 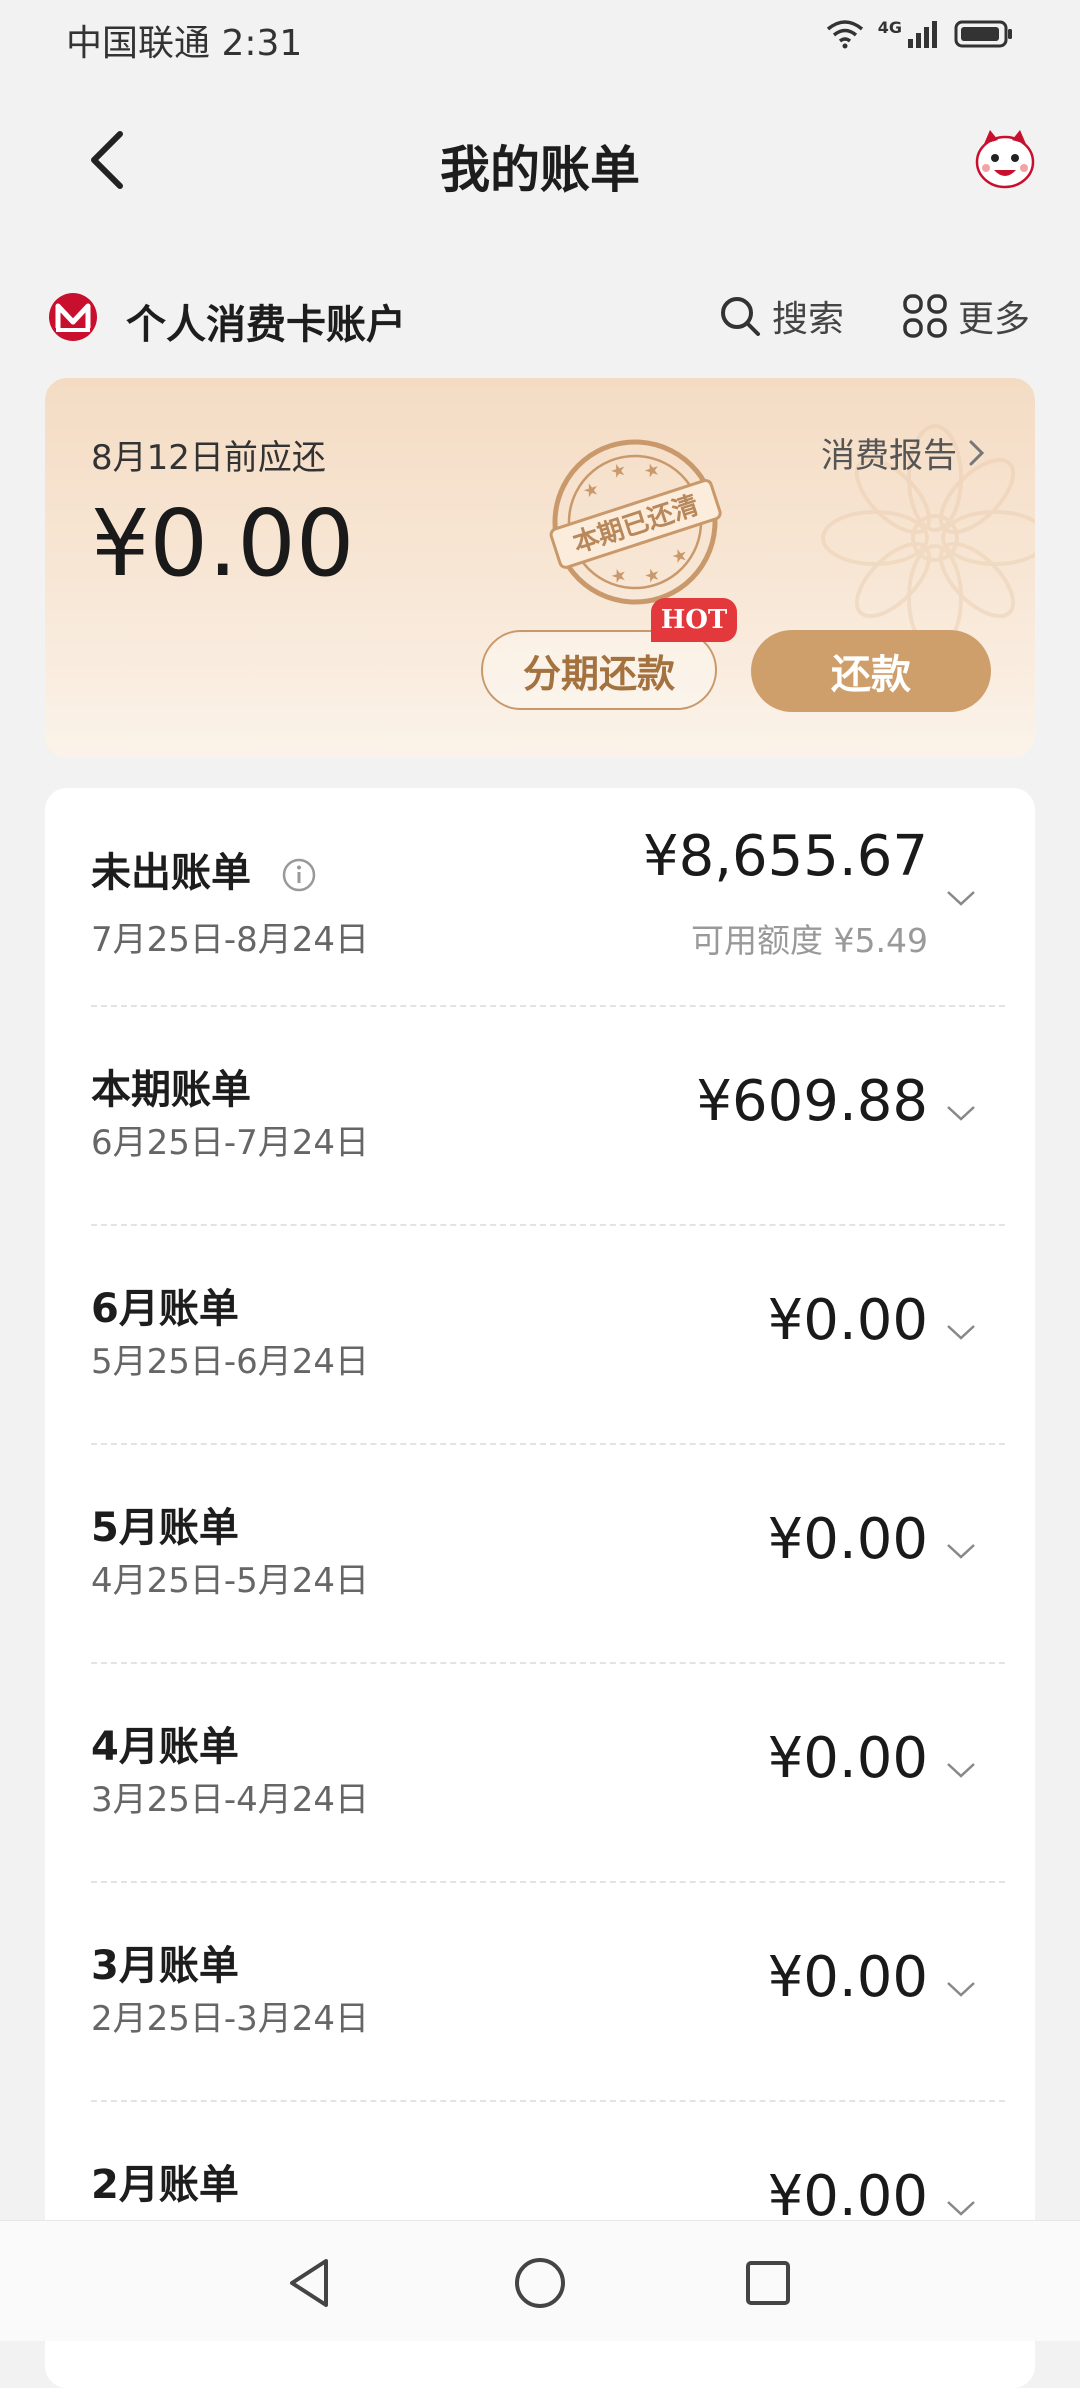 I want to click on mascot-assistant-button, so click(x=1005, y=159).